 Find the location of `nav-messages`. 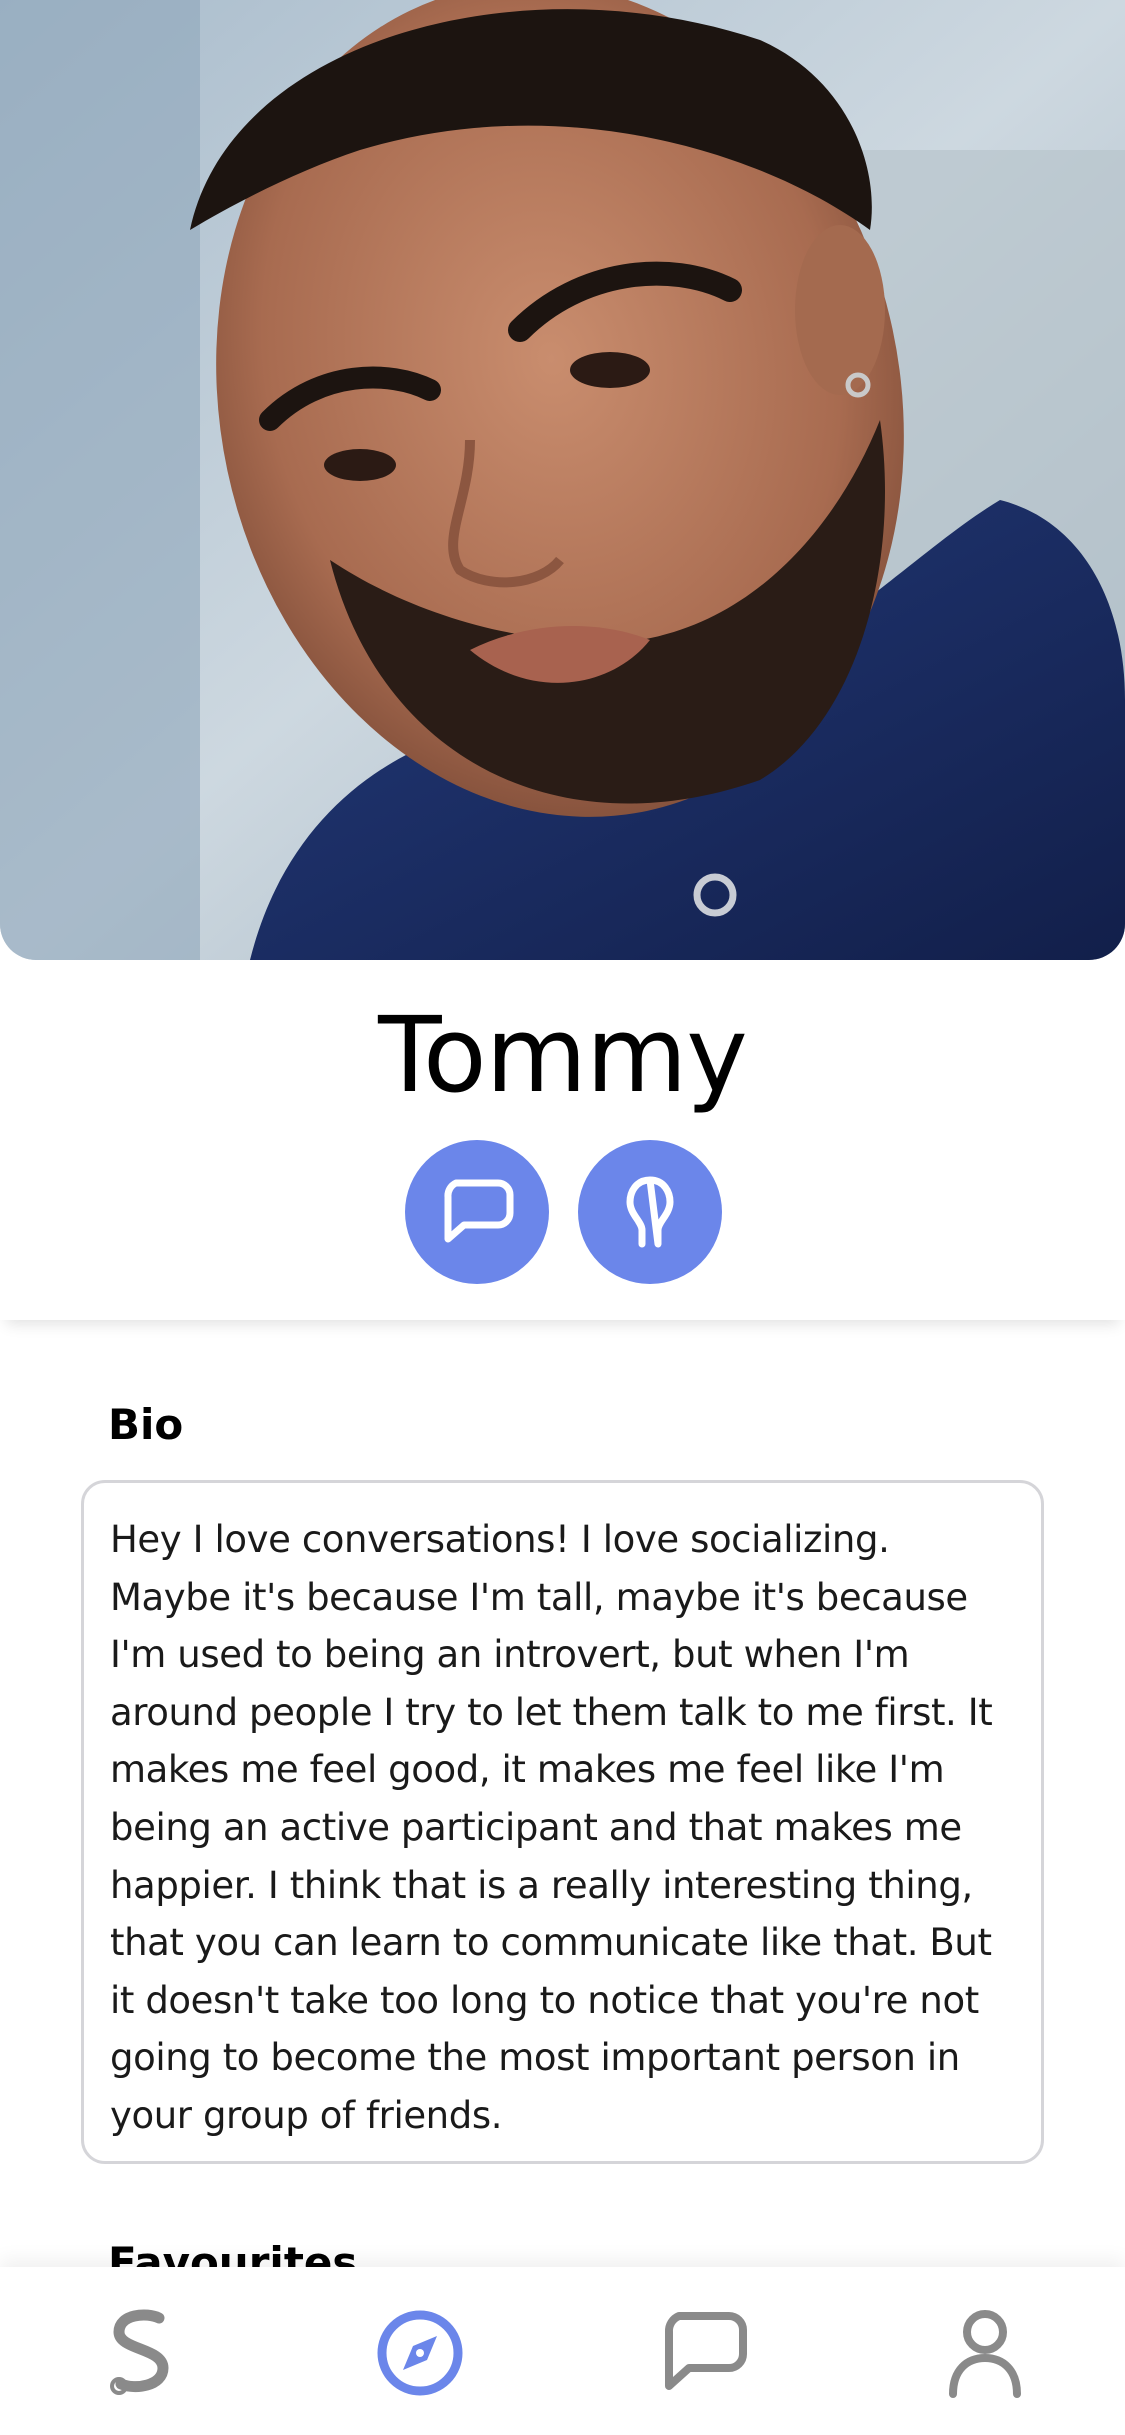

nav-messages is located at coordinates (704, 2353).